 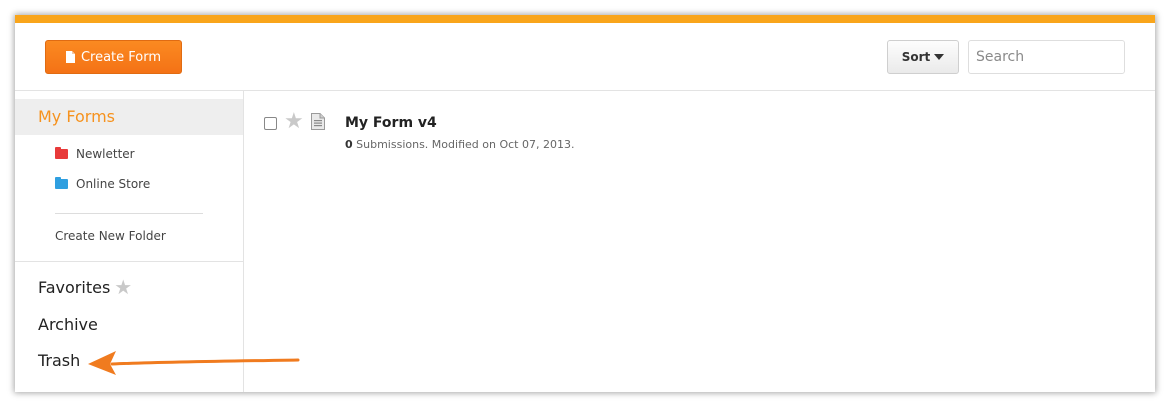 I want to click on form-title: My Form v4, so click(x=391, y=123).